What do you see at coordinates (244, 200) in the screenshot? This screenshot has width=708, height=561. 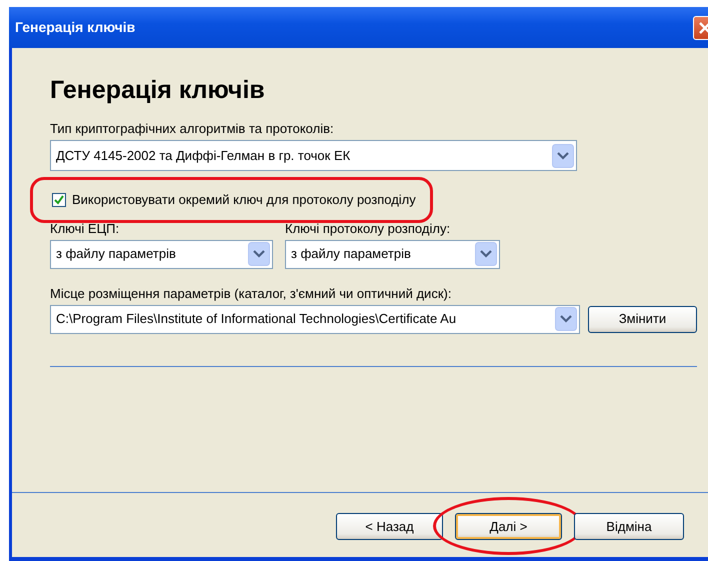 I see `checkbox-label: Використовувати окремий ключ для протоколу розподілу` at bounding box center [244, 200].